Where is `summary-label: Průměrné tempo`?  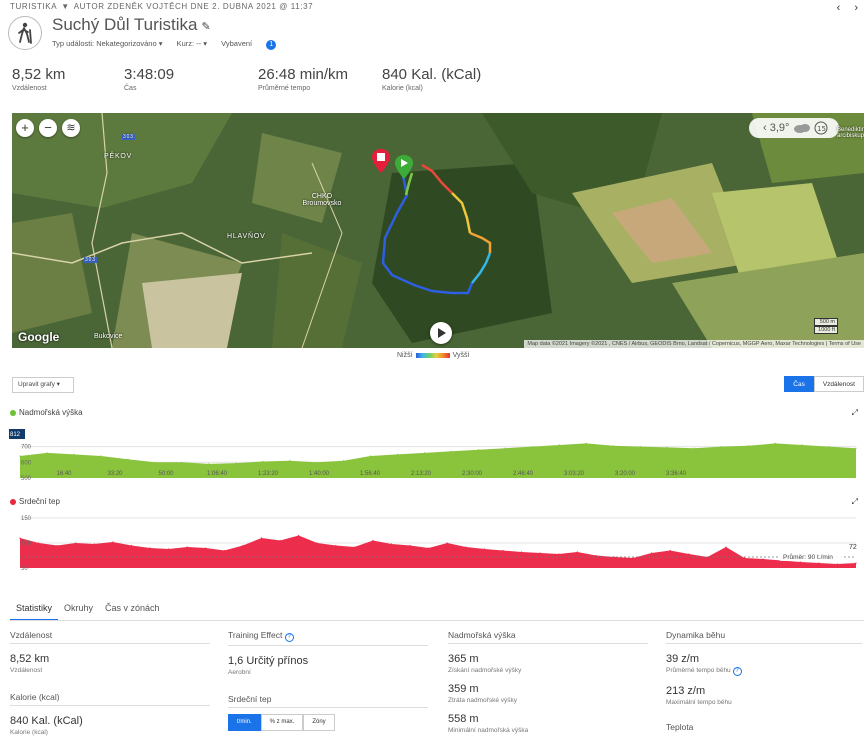
summary-label: Průměrné tempo is located at coordinates (284, 88).